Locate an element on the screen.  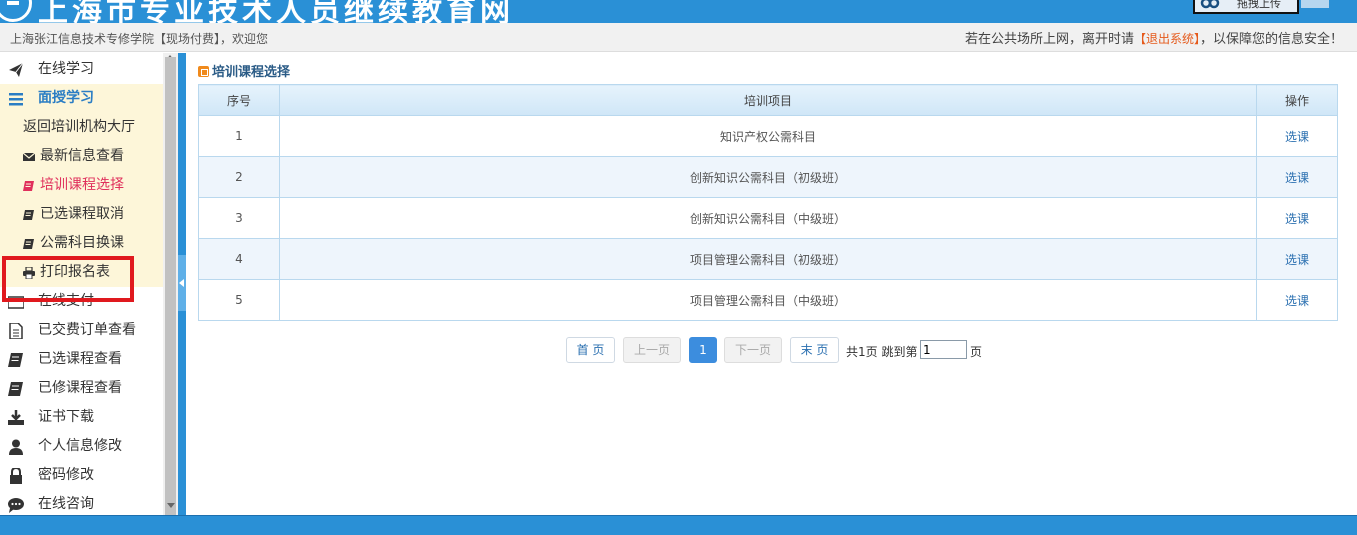
welcome-text: 上海张江信息技术专修学院【现场付费】，欢迎您 is located at coordinates (139, 39).